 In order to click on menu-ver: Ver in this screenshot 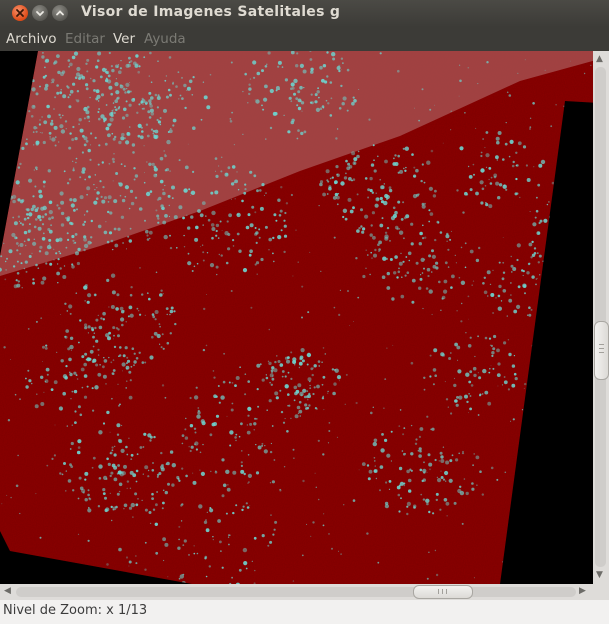, I will do `click(124, 39)`.